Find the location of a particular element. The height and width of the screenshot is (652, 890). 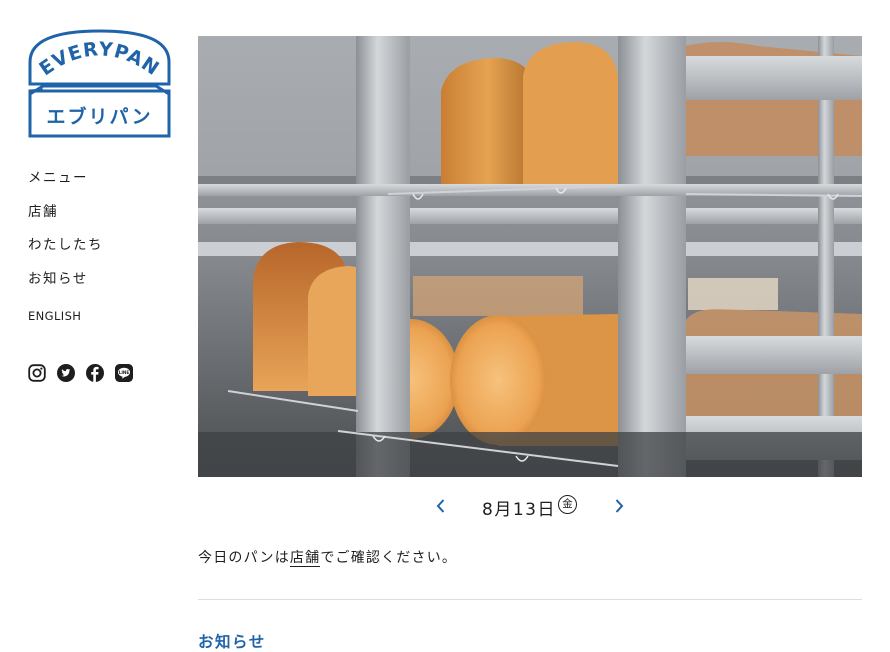

nav-about: わたしたち is located at coordinates (65, 245).